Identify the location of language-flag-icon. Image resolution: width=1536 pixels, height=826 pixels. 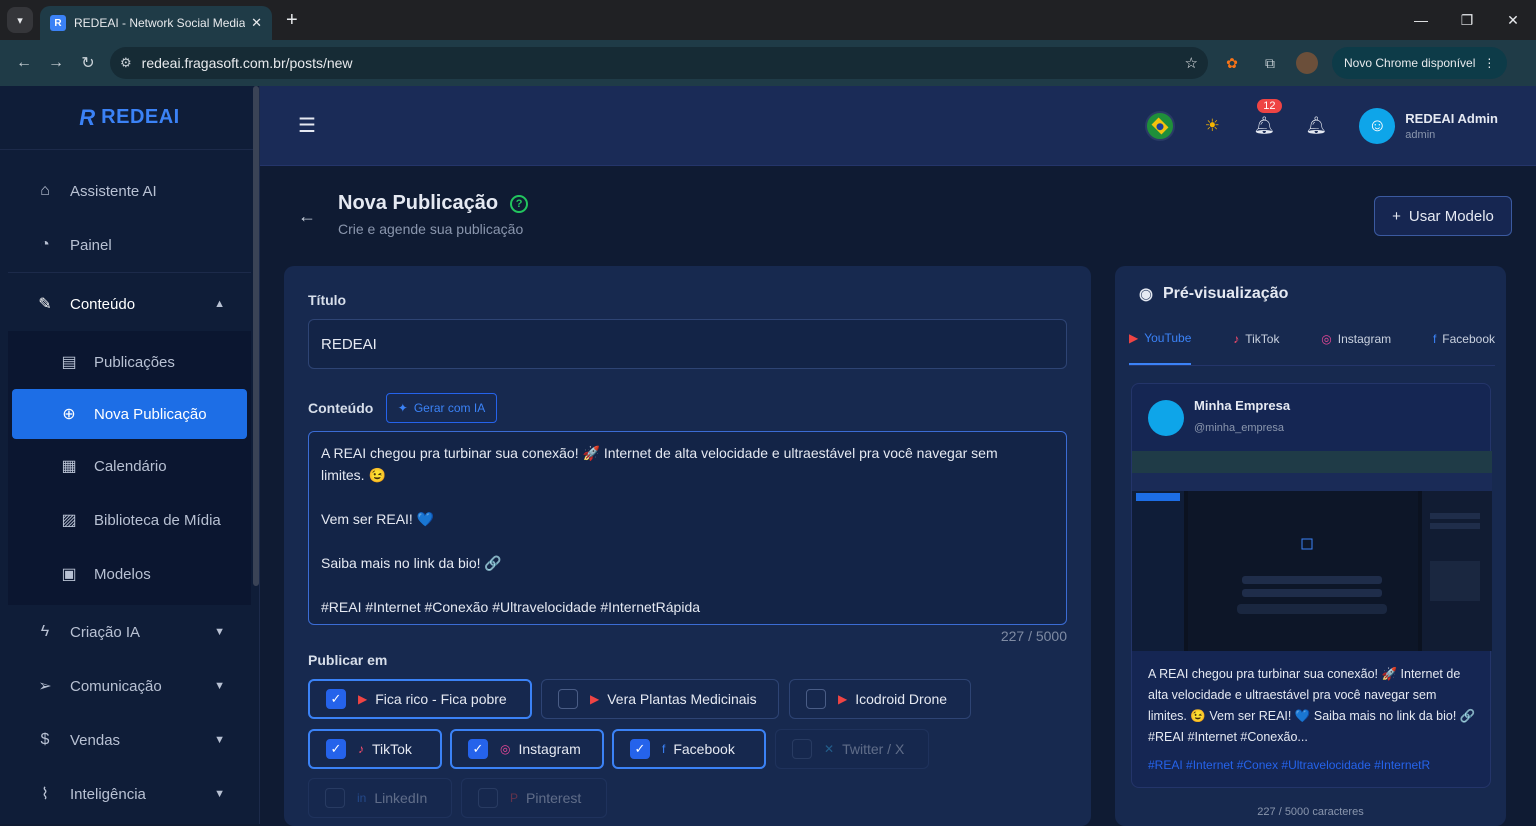
(1160, 125).